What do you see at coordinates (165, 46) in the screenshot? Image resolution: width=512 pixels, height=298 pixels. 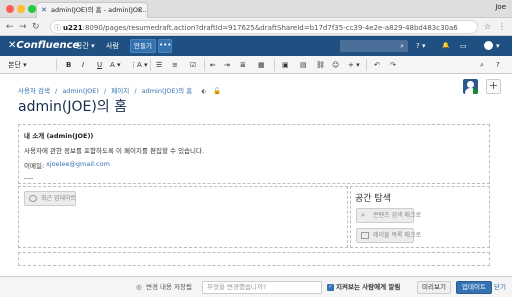 I see `create-more-button: •••` at bounding box center [165, 46].